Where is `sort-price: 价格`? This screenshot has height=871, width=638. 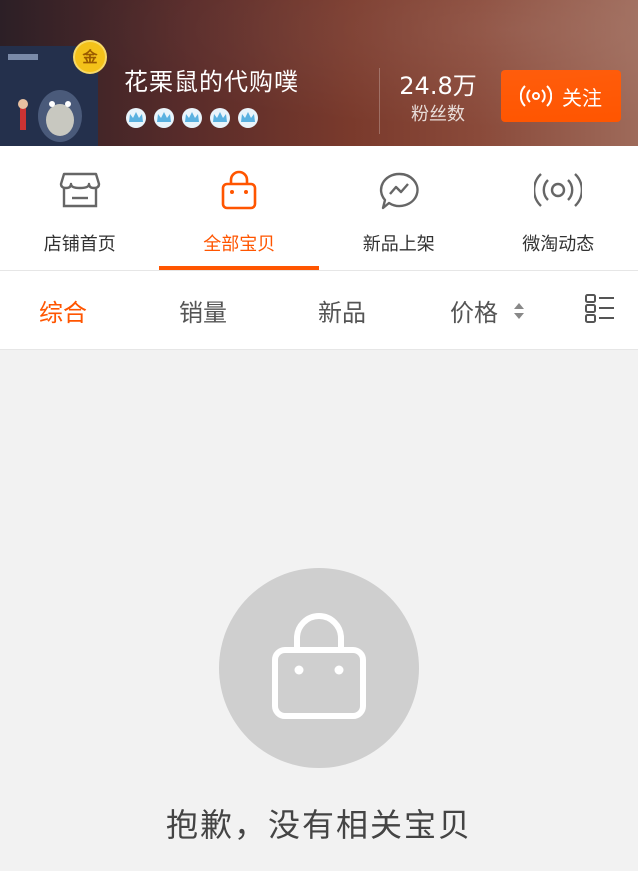
sort-price: 价格 is located at coordinates (474, 310).